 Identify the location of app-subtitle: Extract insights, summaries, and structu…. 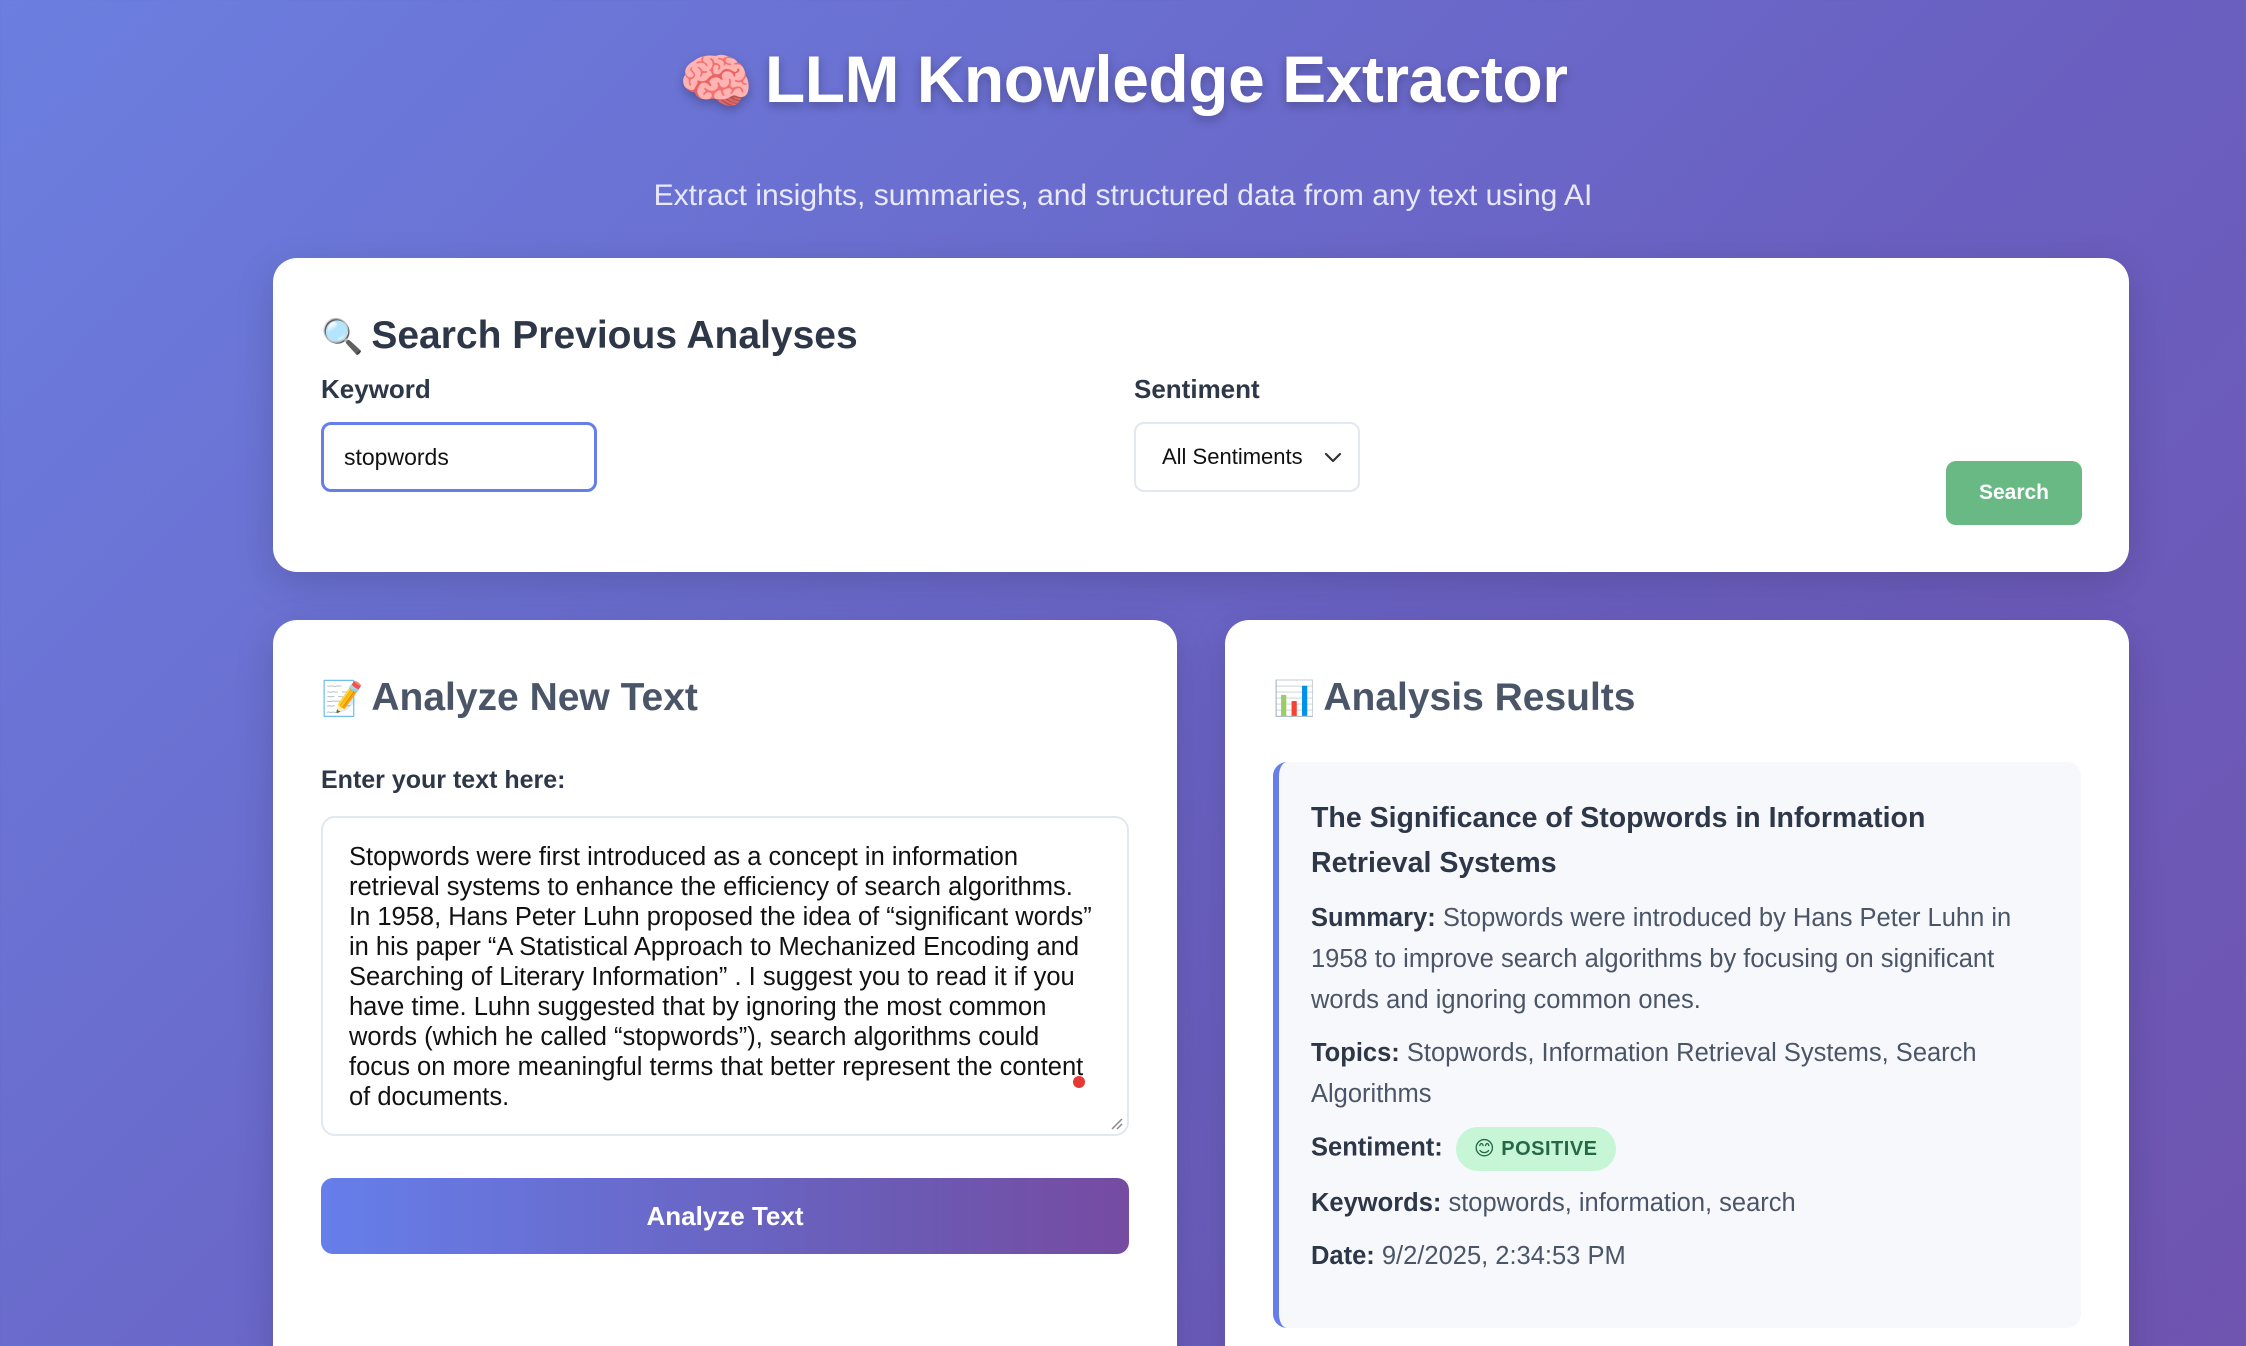
(1123, 195).